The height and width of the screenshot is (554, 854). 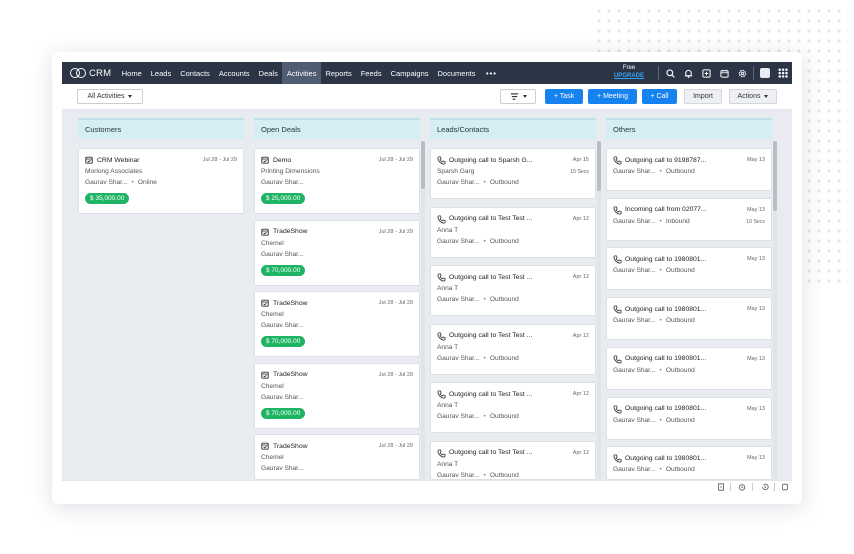 I want to click on all-activities-dropdown: All Activities, so click(x=110, y=96).